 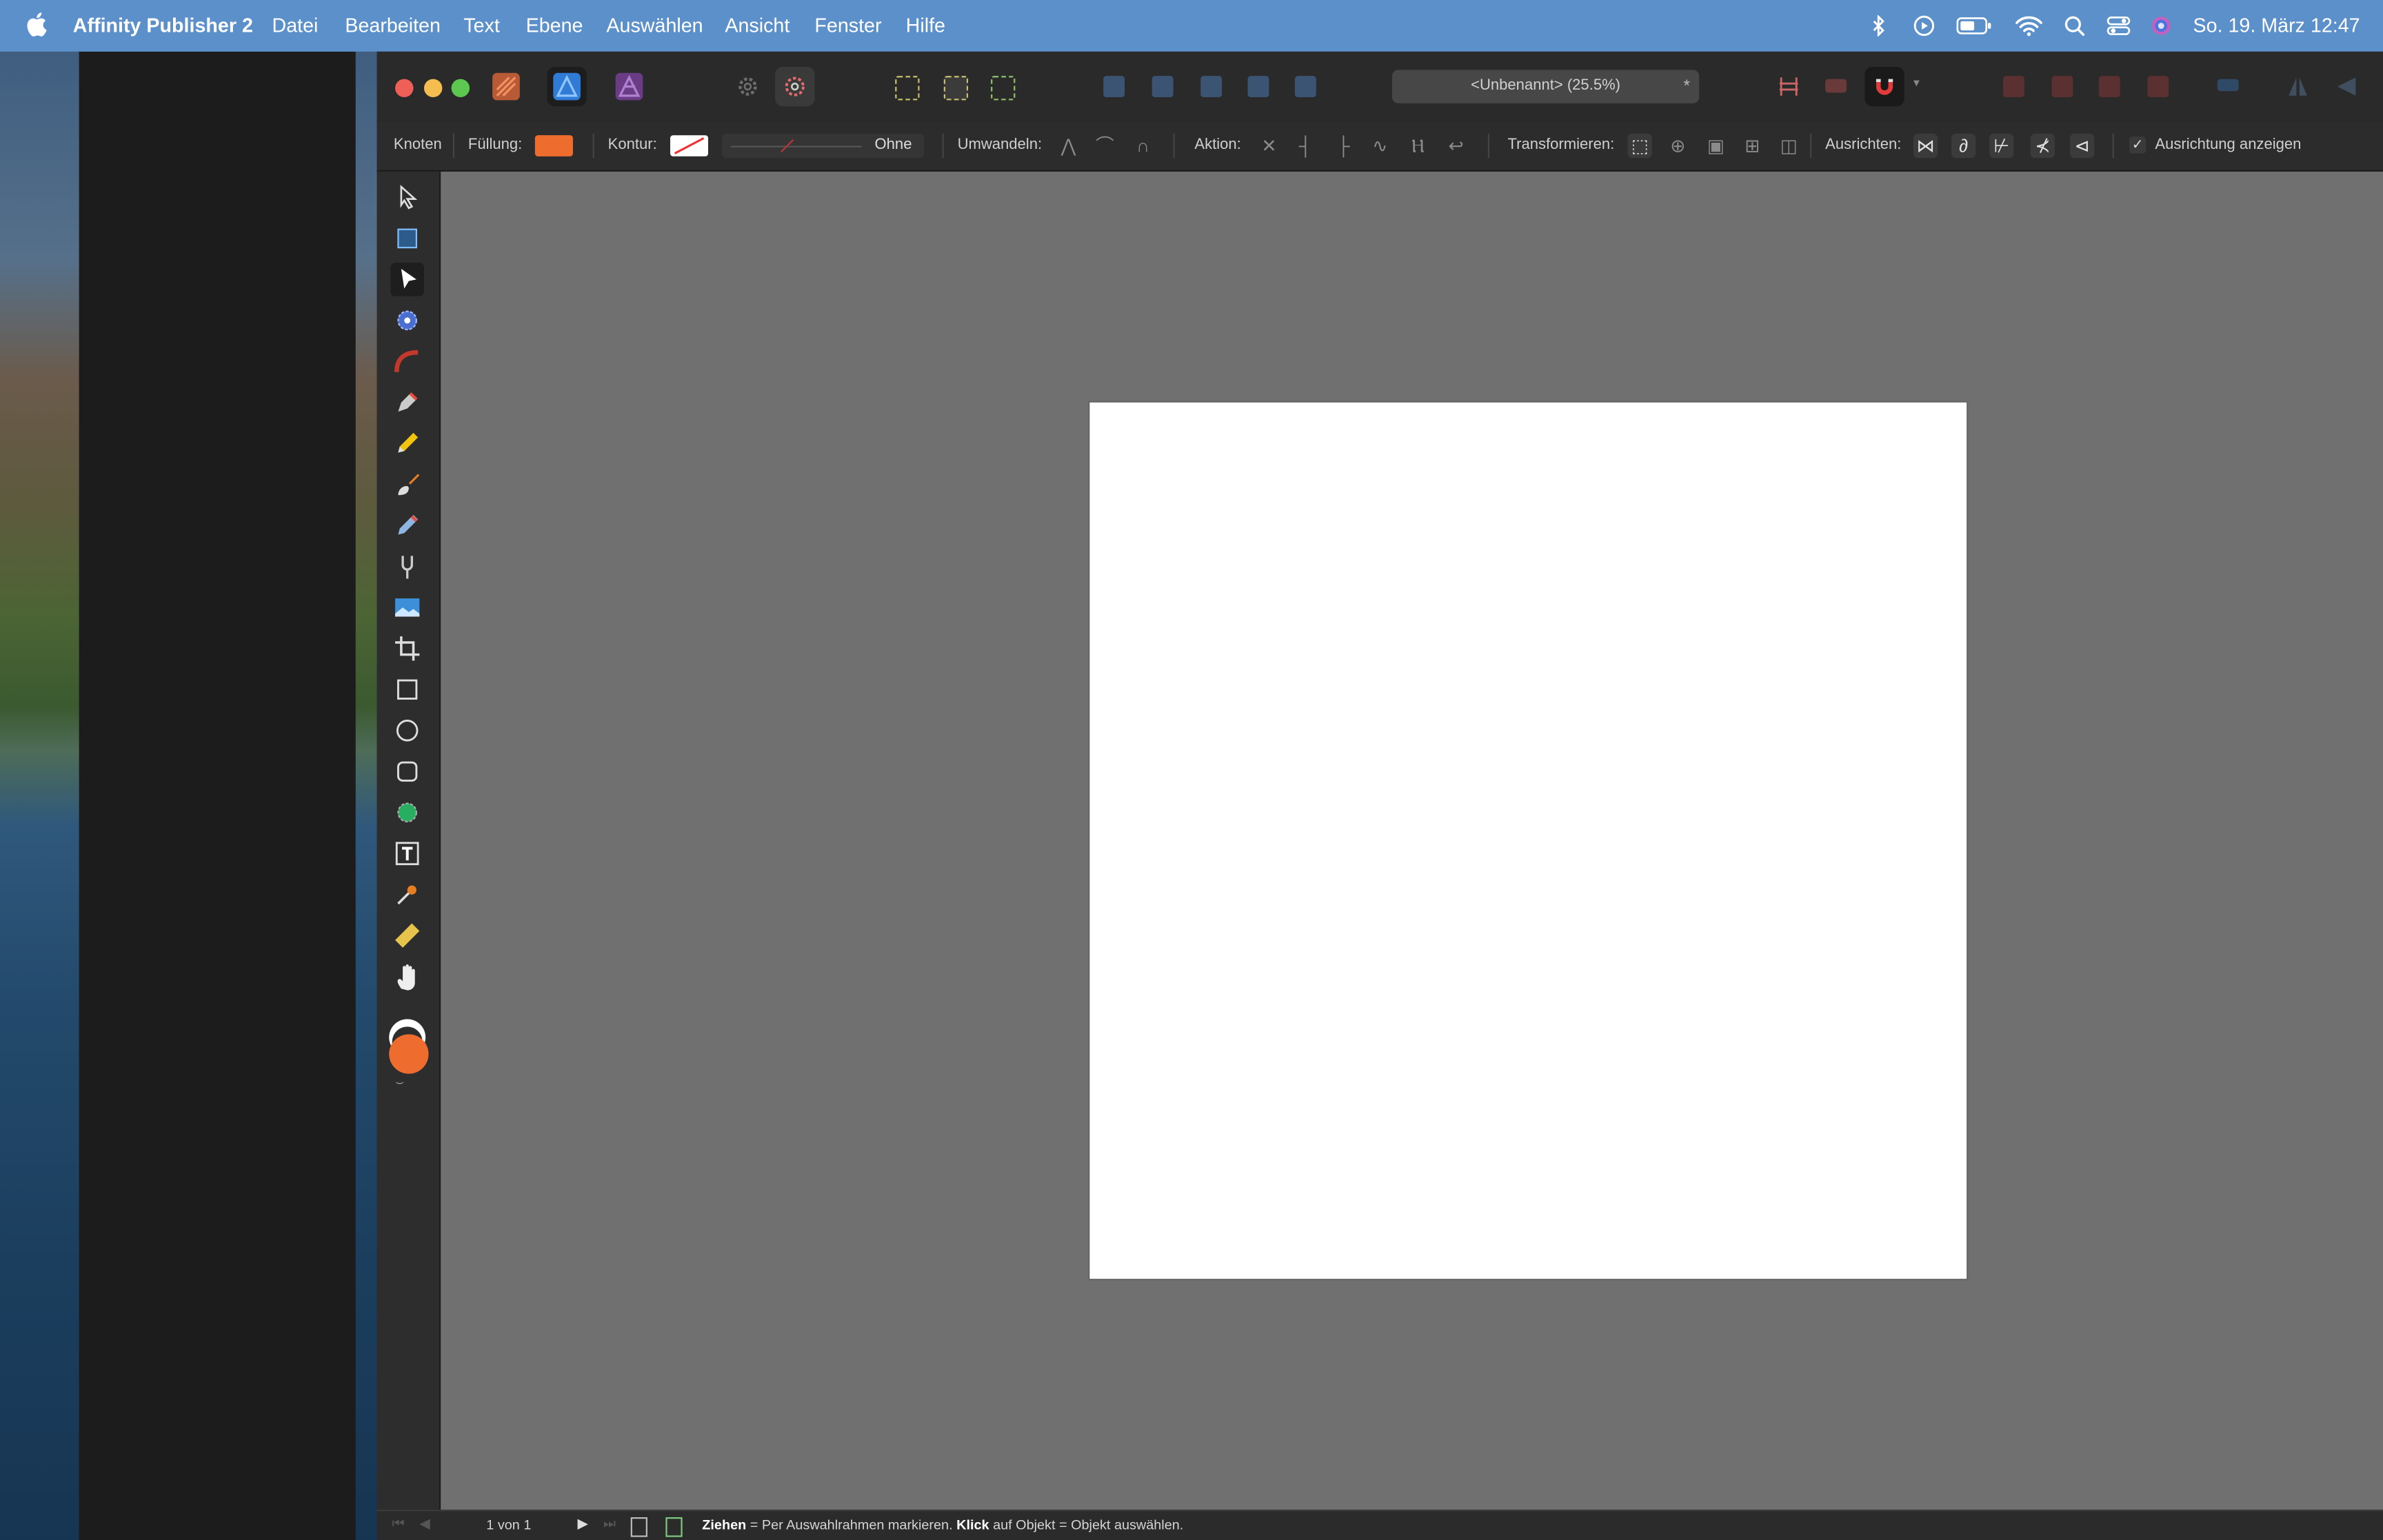 What do you see at coordinates (1836, 87) in the screenshot?
I see `preview-mode-button` at bounding box center [1836, 87].